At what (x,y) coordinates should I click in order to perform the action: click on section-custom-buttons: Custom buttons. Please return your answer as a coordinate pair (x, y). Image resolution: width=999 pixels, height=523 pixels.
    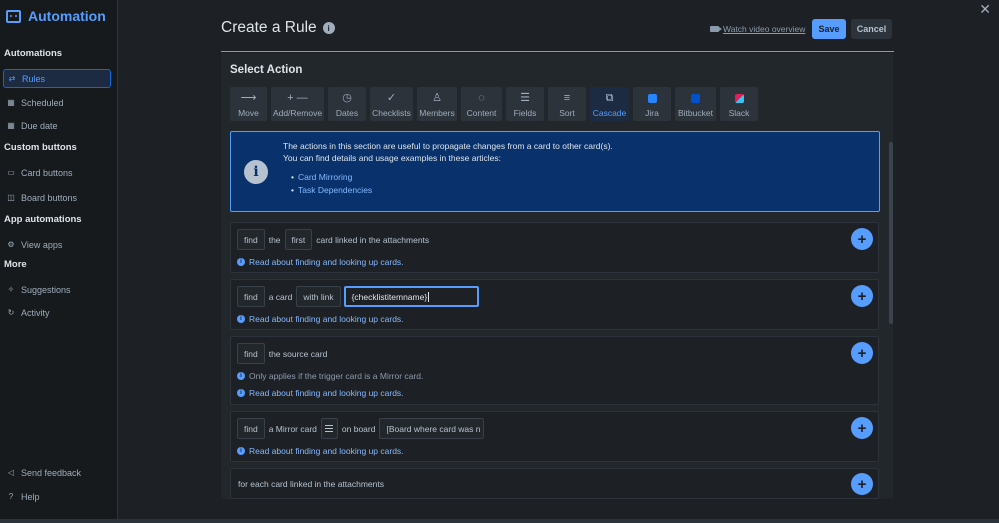
    Looking at the image, I should click on (40, 147).